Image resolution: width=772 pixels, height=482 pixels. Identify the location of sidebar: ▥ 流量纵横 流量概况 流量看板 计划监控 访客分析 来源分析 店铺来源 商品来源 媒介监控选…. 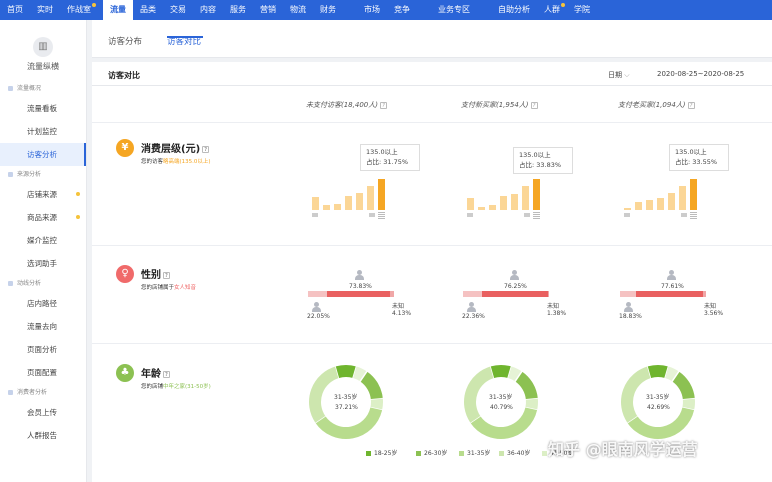
(43, 251).